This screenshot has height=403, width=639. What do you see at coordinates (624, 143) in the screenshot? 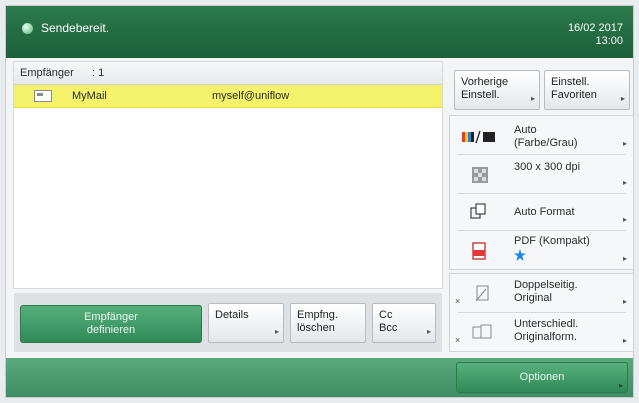
I see `color-mode-arrow-icon: ▸` at bounding box center [624, 143].